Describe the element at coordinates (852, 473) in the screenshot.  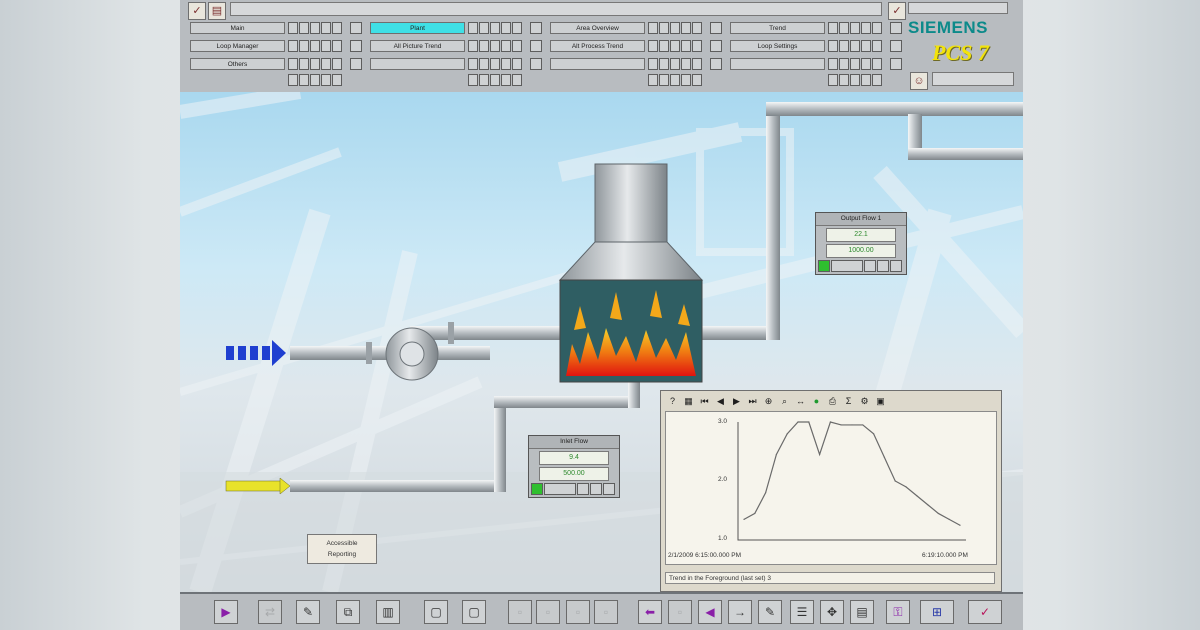
I see `trend-series-line` at that location.